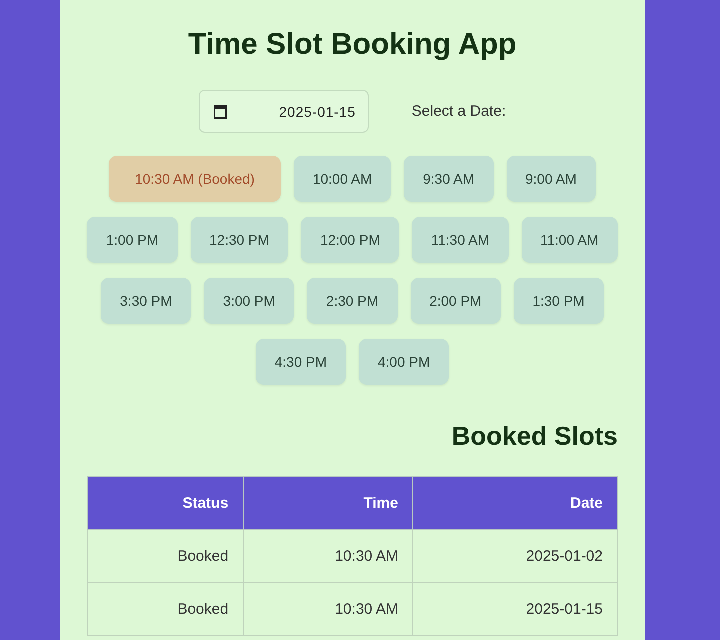 The image size is (720, 640). What do you see at coordinates (343, 179) in the screenshot?
I see `time-slot-button: 10:00 AM` at bounding box center [343, 179].